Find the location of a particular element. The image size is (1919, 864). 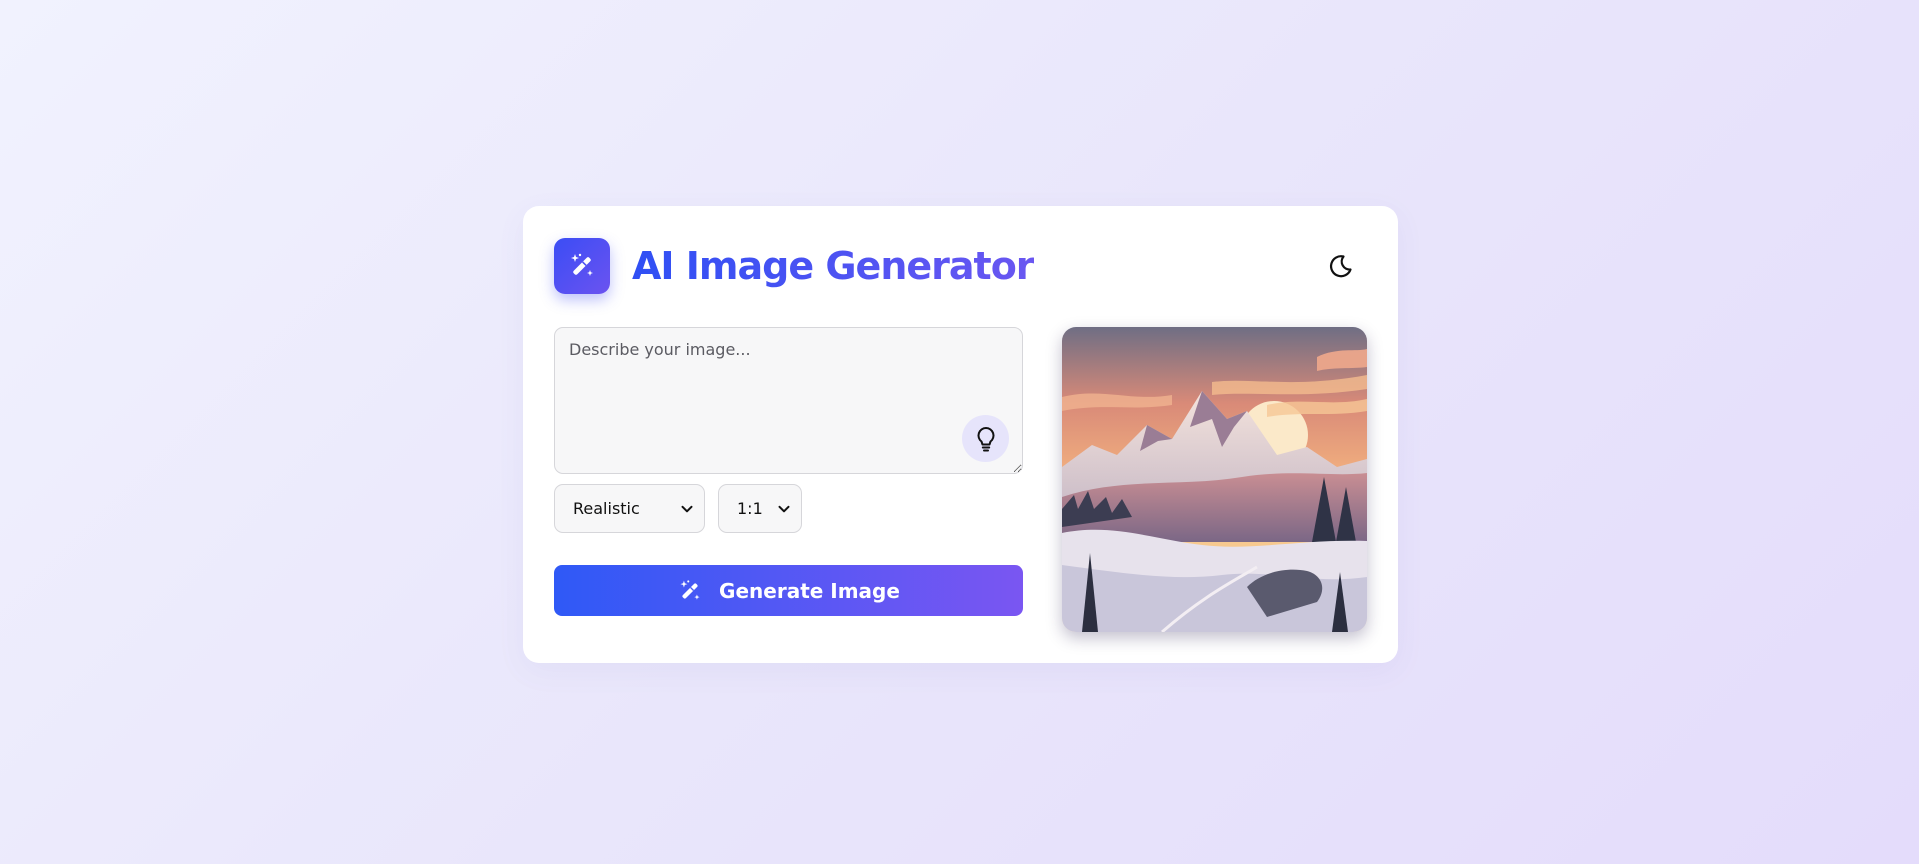

generated-image is located at coordinates (1214, 479).